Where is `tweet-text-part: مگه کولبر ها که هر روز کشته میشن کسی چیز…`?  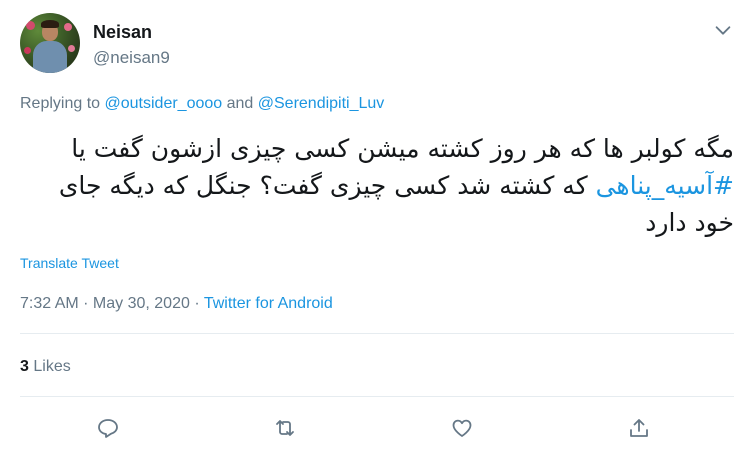 tweet-text-part: مگه کولبر ها که هر روز کشته میشن کسی چیز… is located at coordinates (402, 148).